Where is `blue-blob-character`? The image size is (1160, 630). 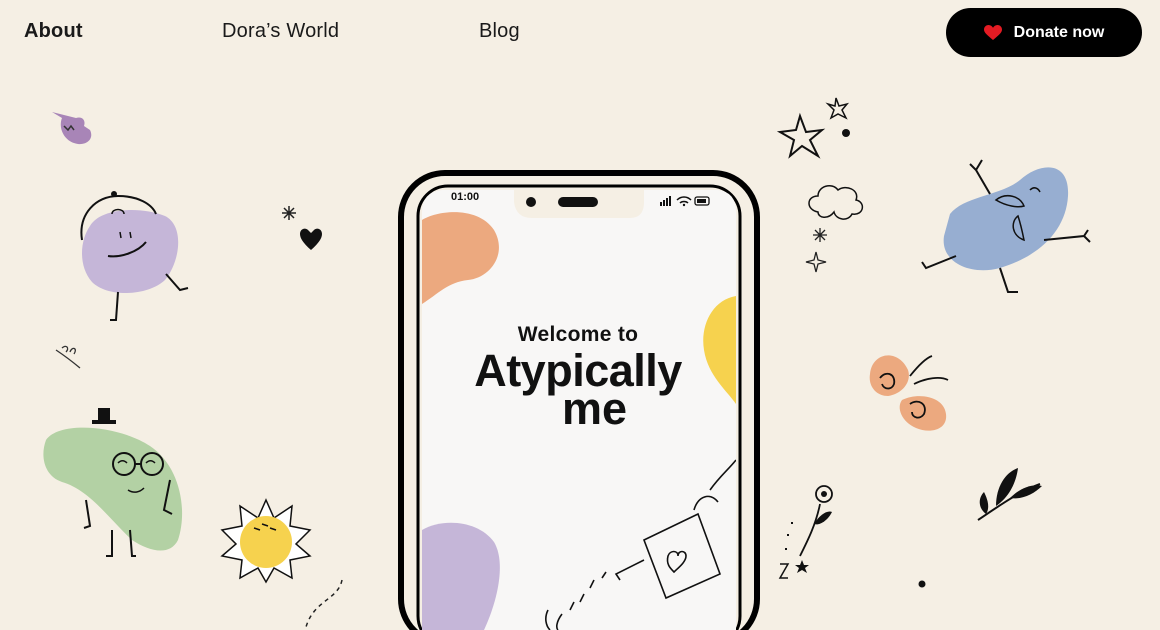 blue-blob-character is located at coordinates (1006, 226).